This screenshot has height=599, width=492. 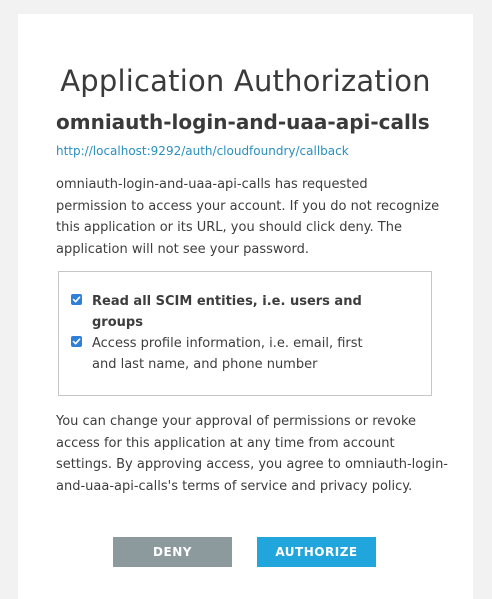 I want to click on authorize-button: AUTHORIZE, so click(x=316, y=552).